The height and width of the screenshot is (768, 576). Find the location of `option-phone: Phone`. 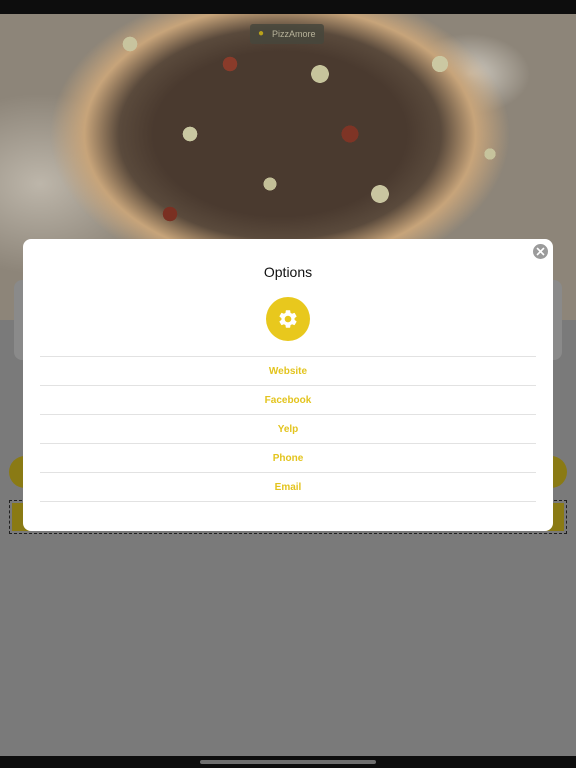

option-phone: Phone is located at coordinates (288, 458).